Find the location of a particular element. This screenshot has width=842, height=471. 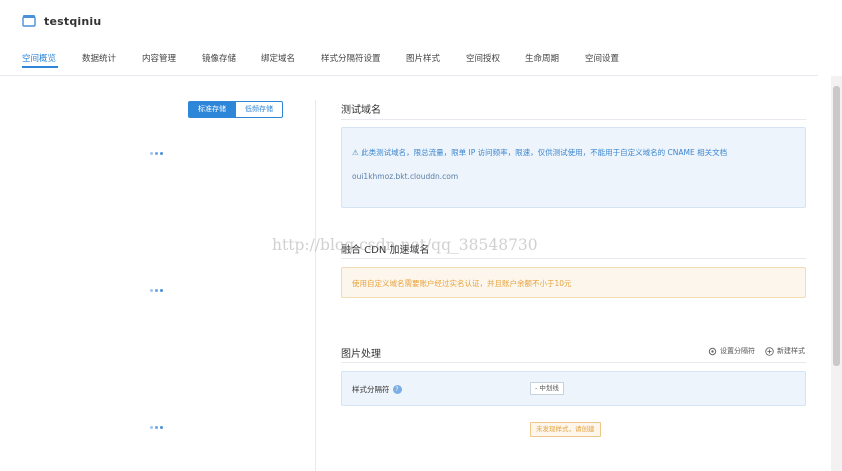

gear-icon is located at coordinates (712, 351).